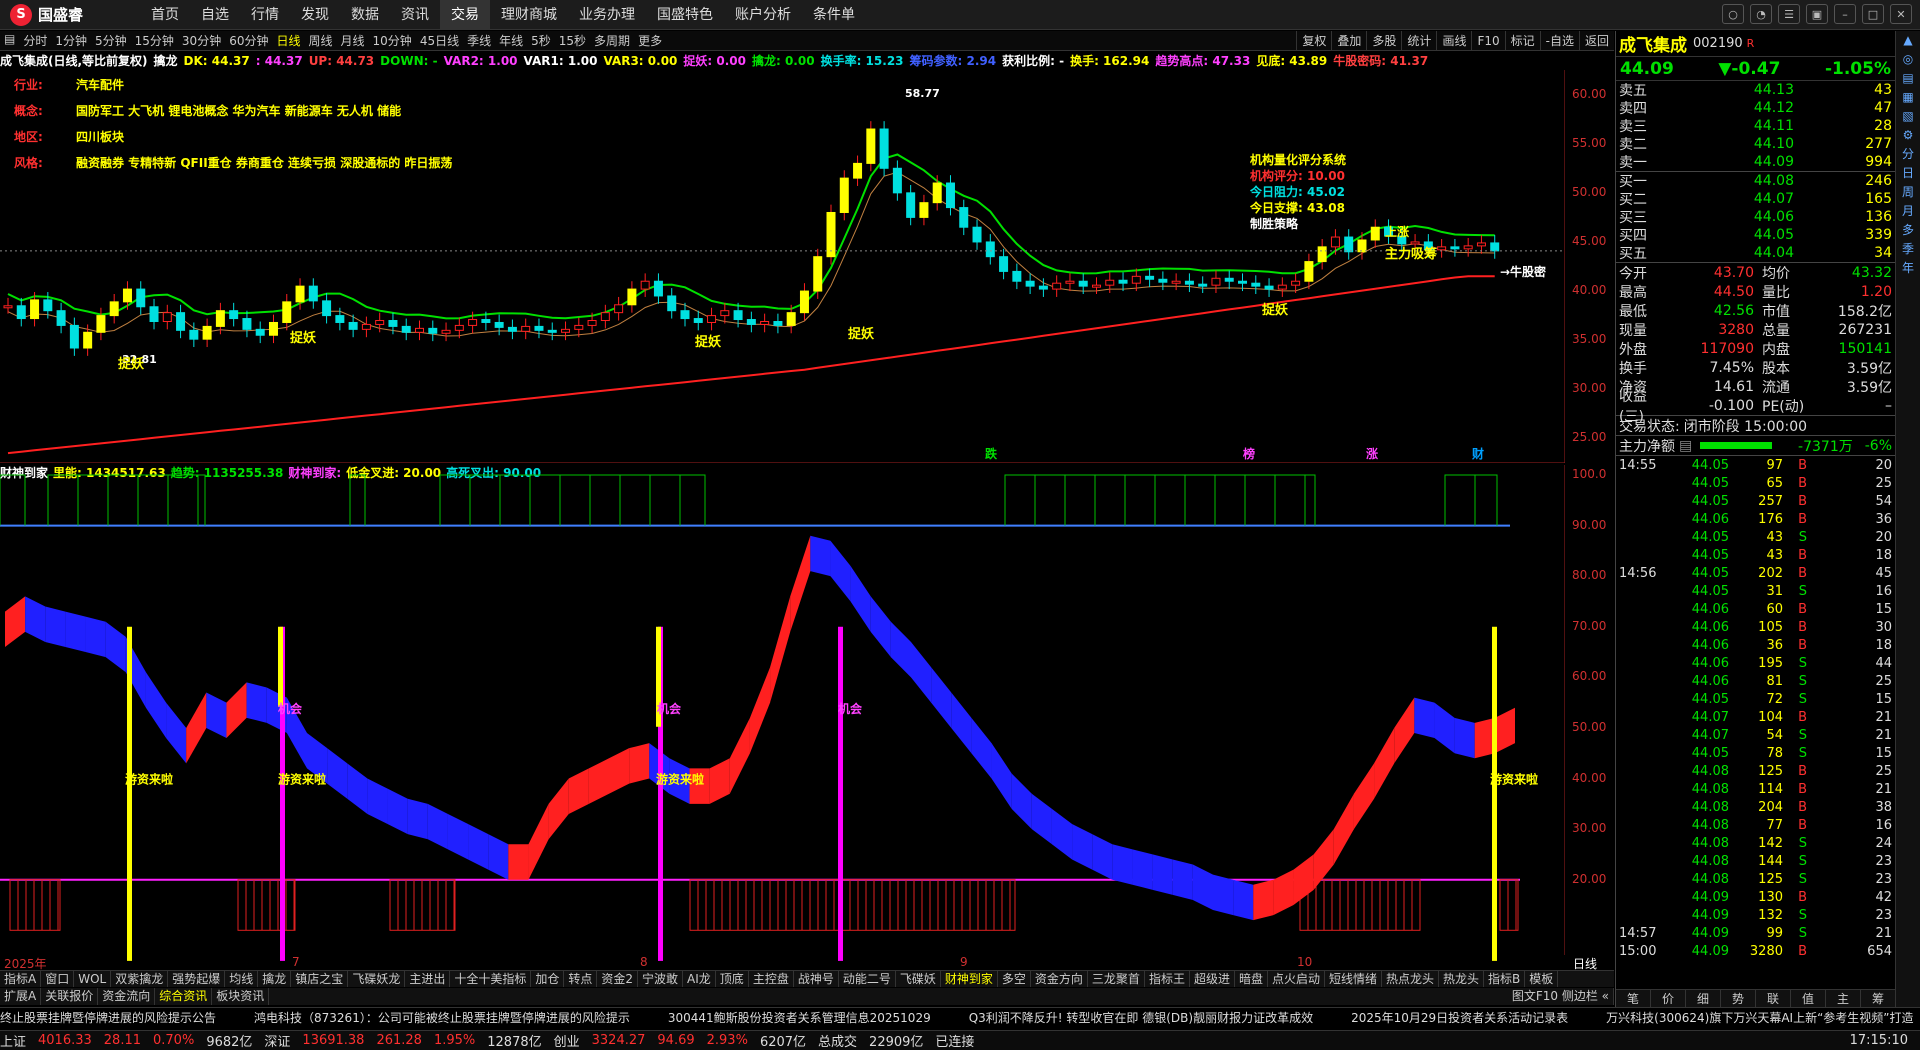 The width and height of the screenshot is (1920, 1050). Describe the element at coordinates (572, 40) in the screenshot. I see `period-tab: 15秒` at that location.